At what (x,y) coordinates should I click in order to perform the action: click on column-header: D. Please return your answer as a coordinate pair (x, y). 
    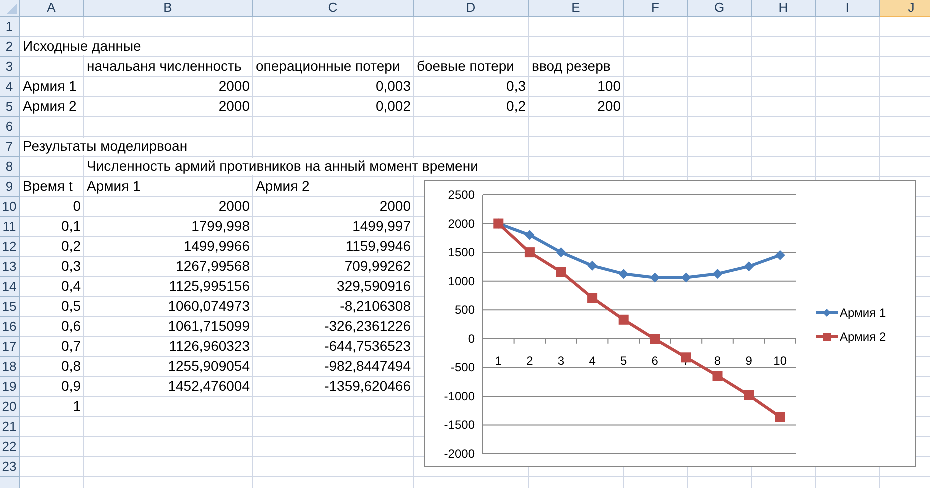
    Looking at the image, I should click on (471, 8).